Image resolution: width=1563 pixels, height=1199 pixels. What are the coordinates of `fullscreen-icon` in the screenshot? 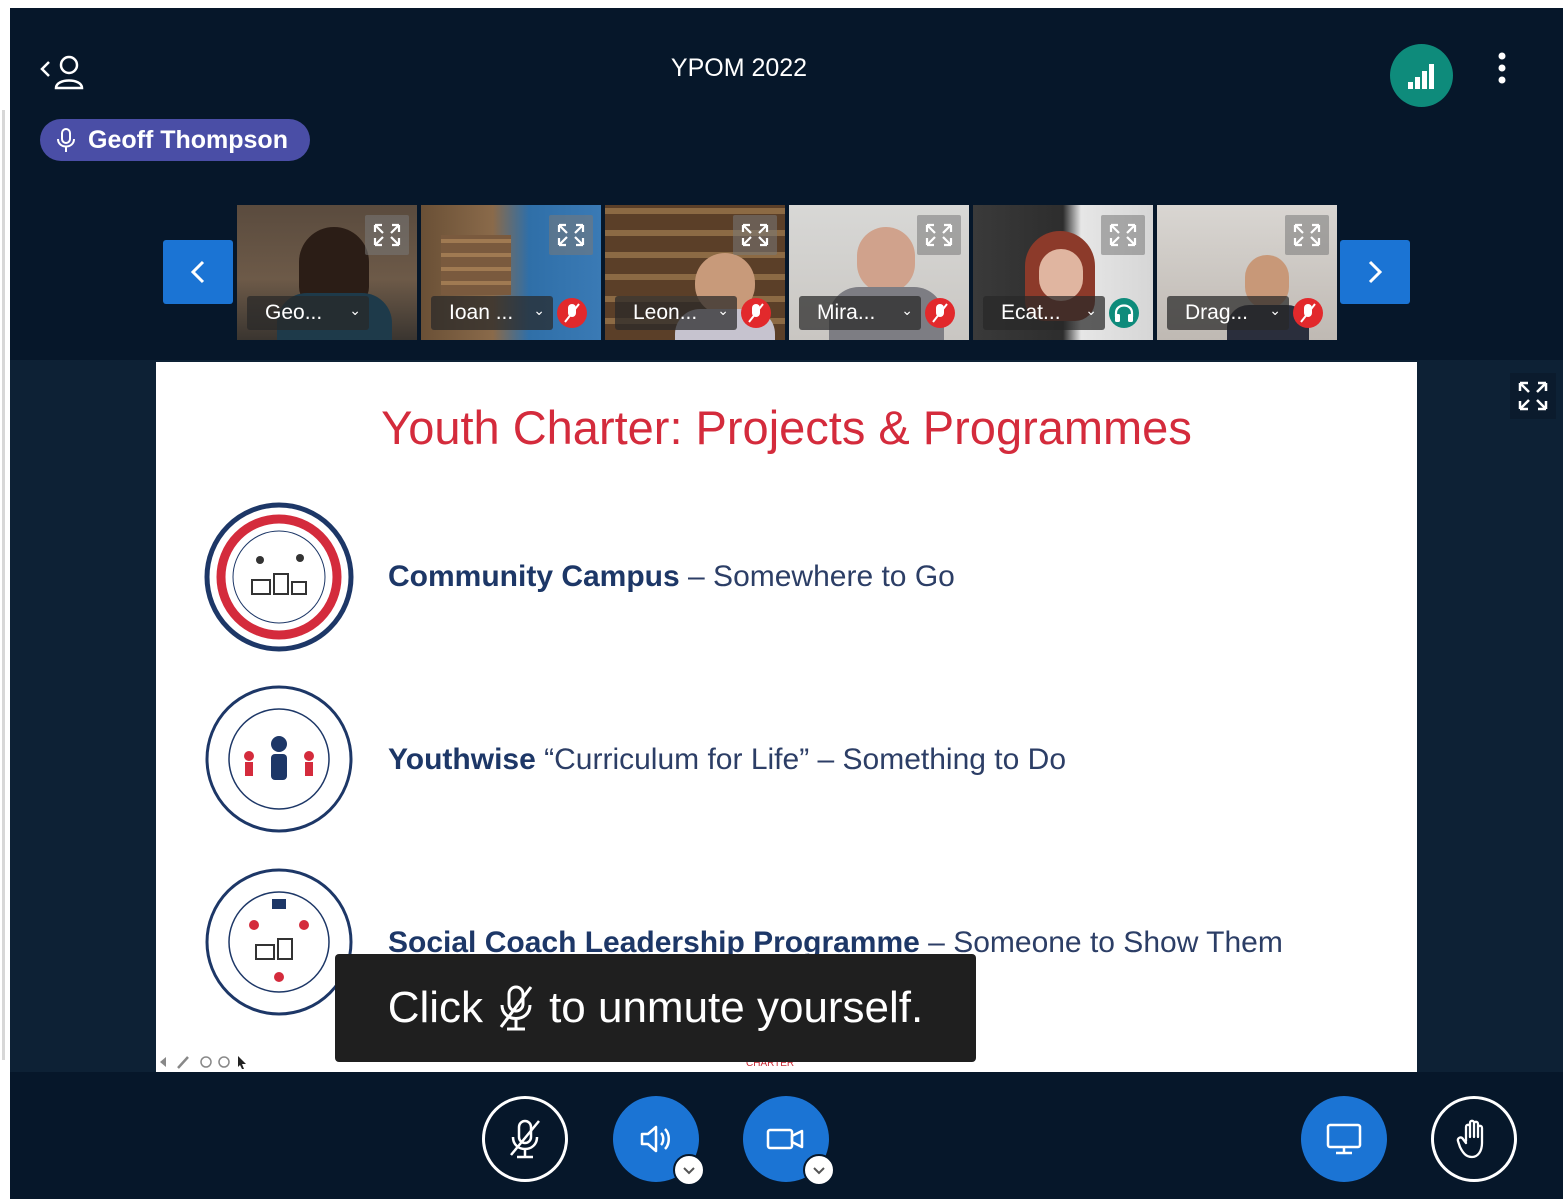 It's located at (1533, 396).